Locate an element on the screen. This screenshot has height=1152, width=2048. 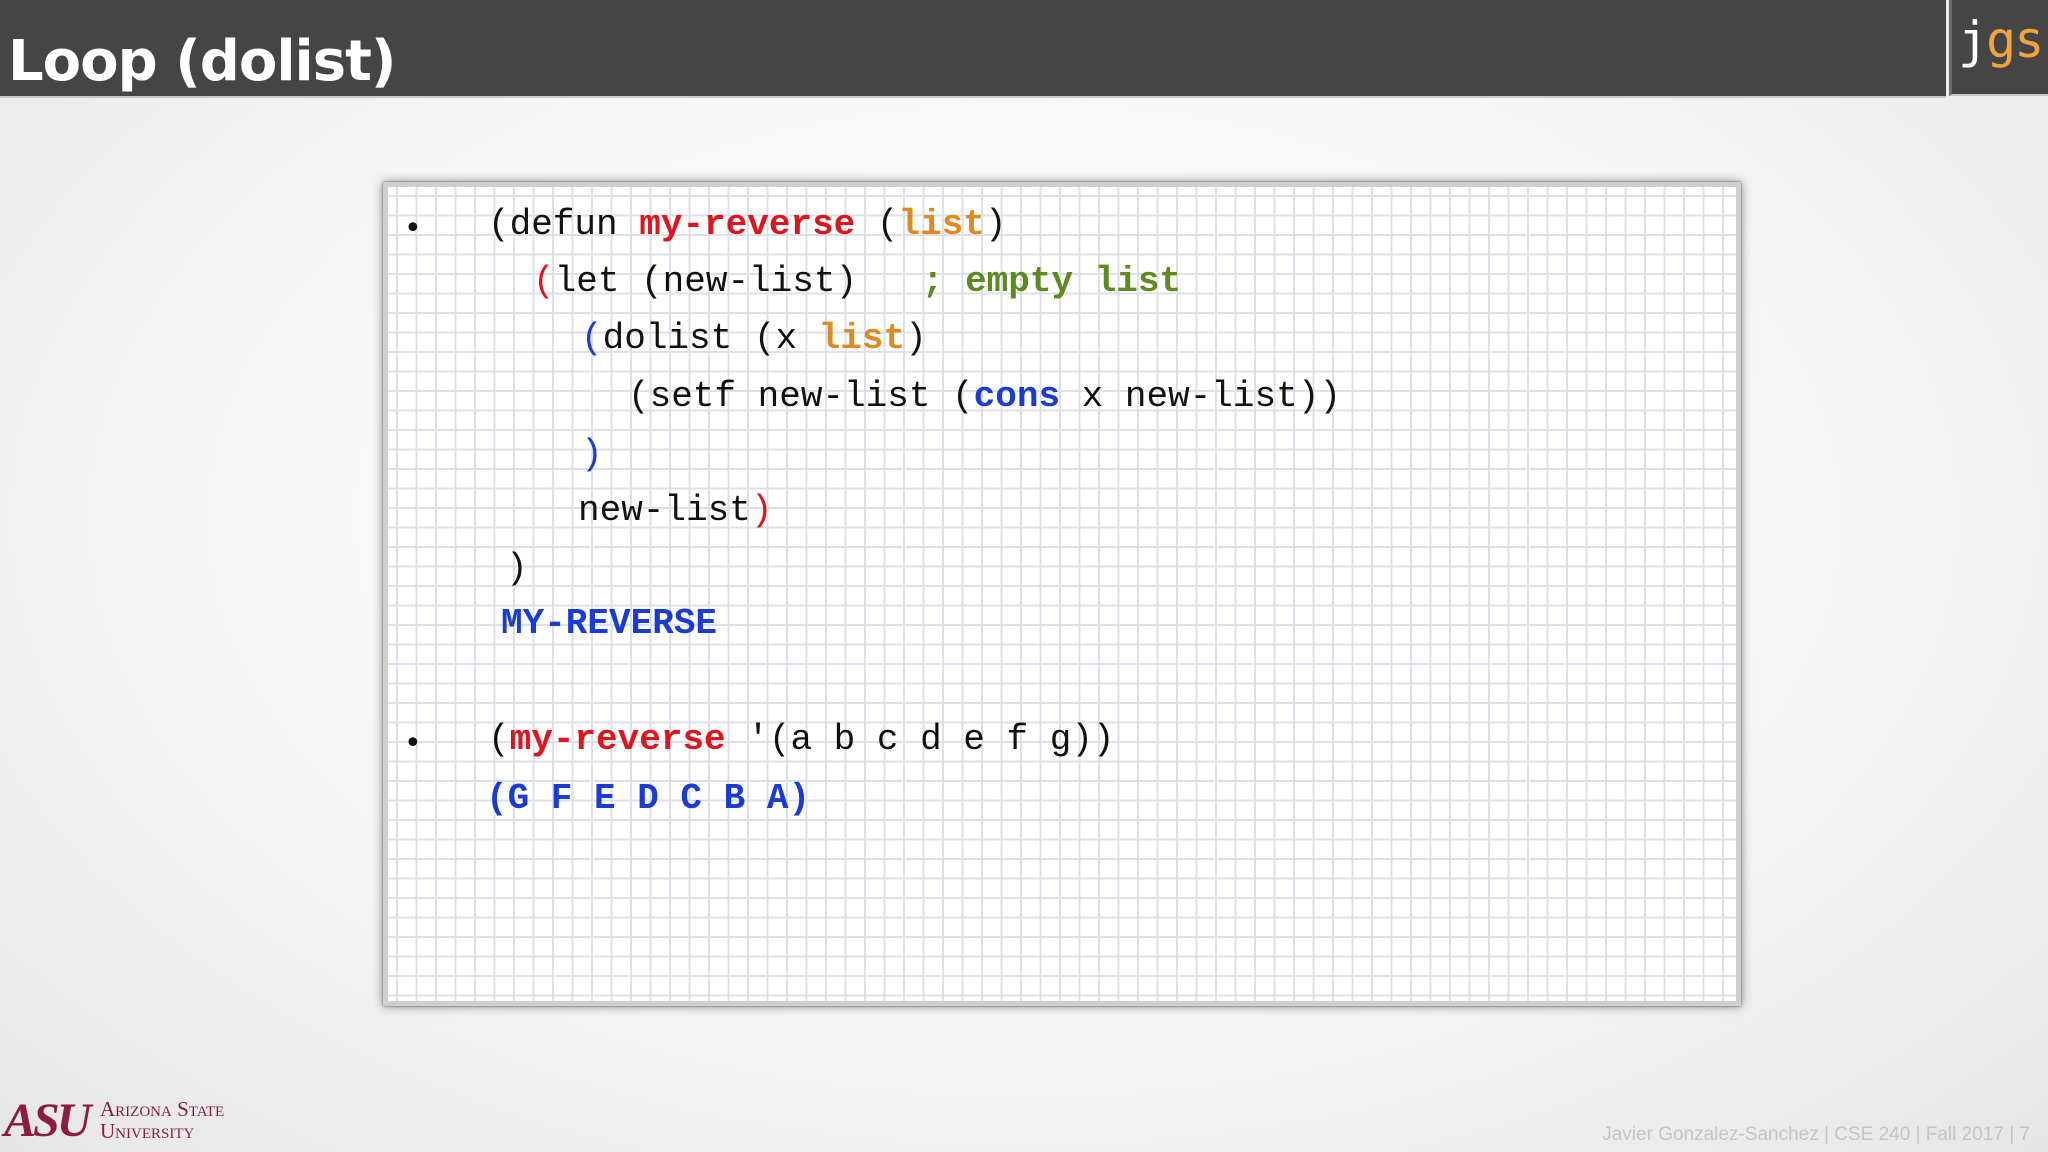
dolist-close-paren: ) is located at coordinates (592, 454).